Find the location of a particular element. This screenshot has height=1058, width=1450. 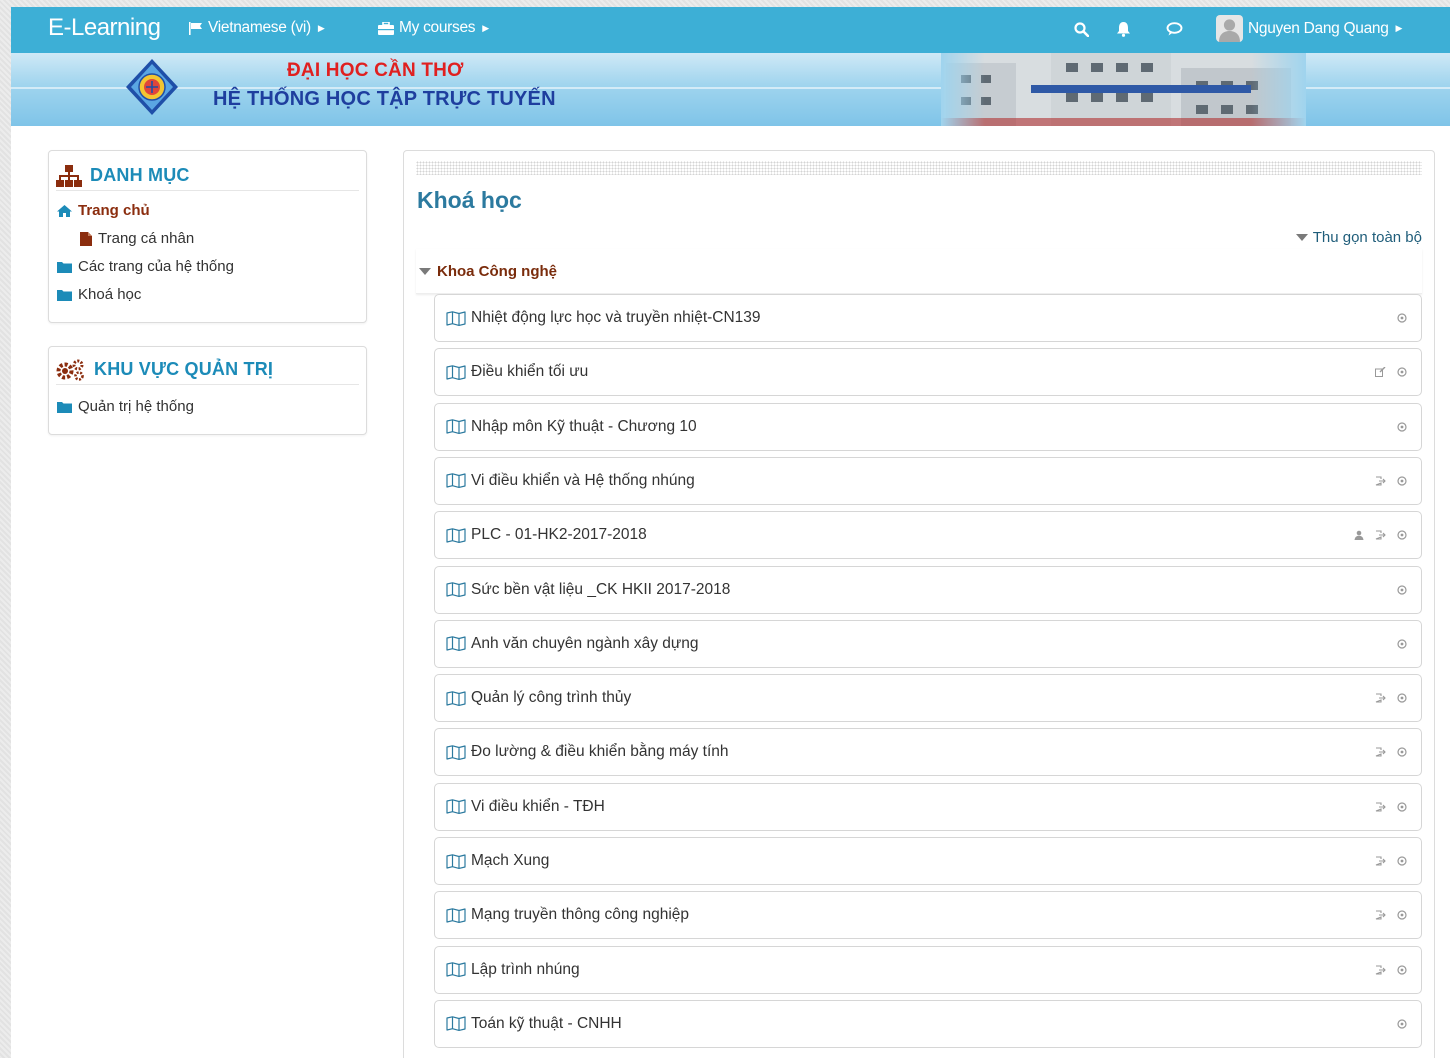

administration-block: KHU VỰC QUẢN TRỊ Quản trị hệ thống is located at coordinates (207, 390).